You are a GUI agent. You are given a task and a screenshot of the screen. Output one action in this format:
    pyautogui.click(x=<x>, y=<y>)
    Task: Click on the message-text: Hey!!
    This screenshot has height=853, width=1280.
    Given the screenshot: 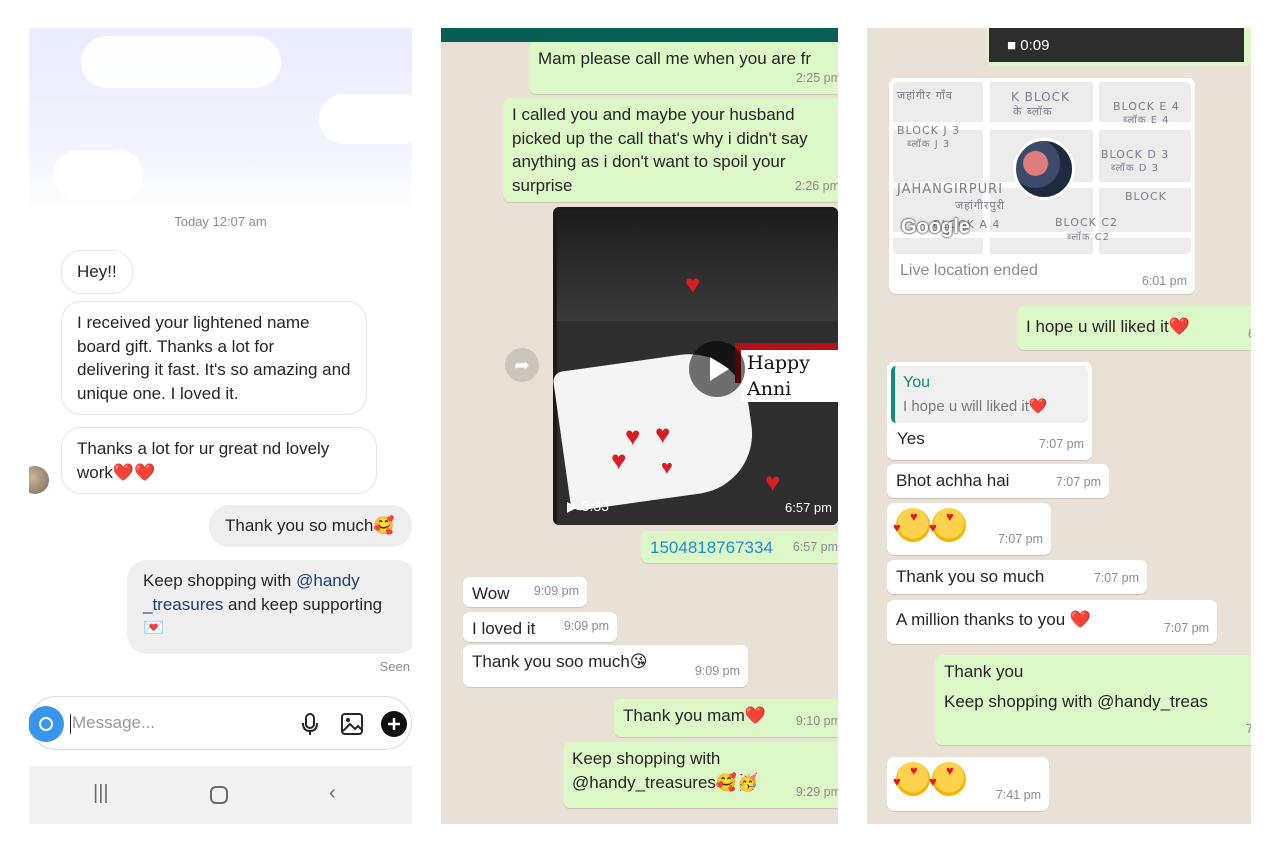 What is the action you would take?
    pyautogui.click(x=97, y=271)
    